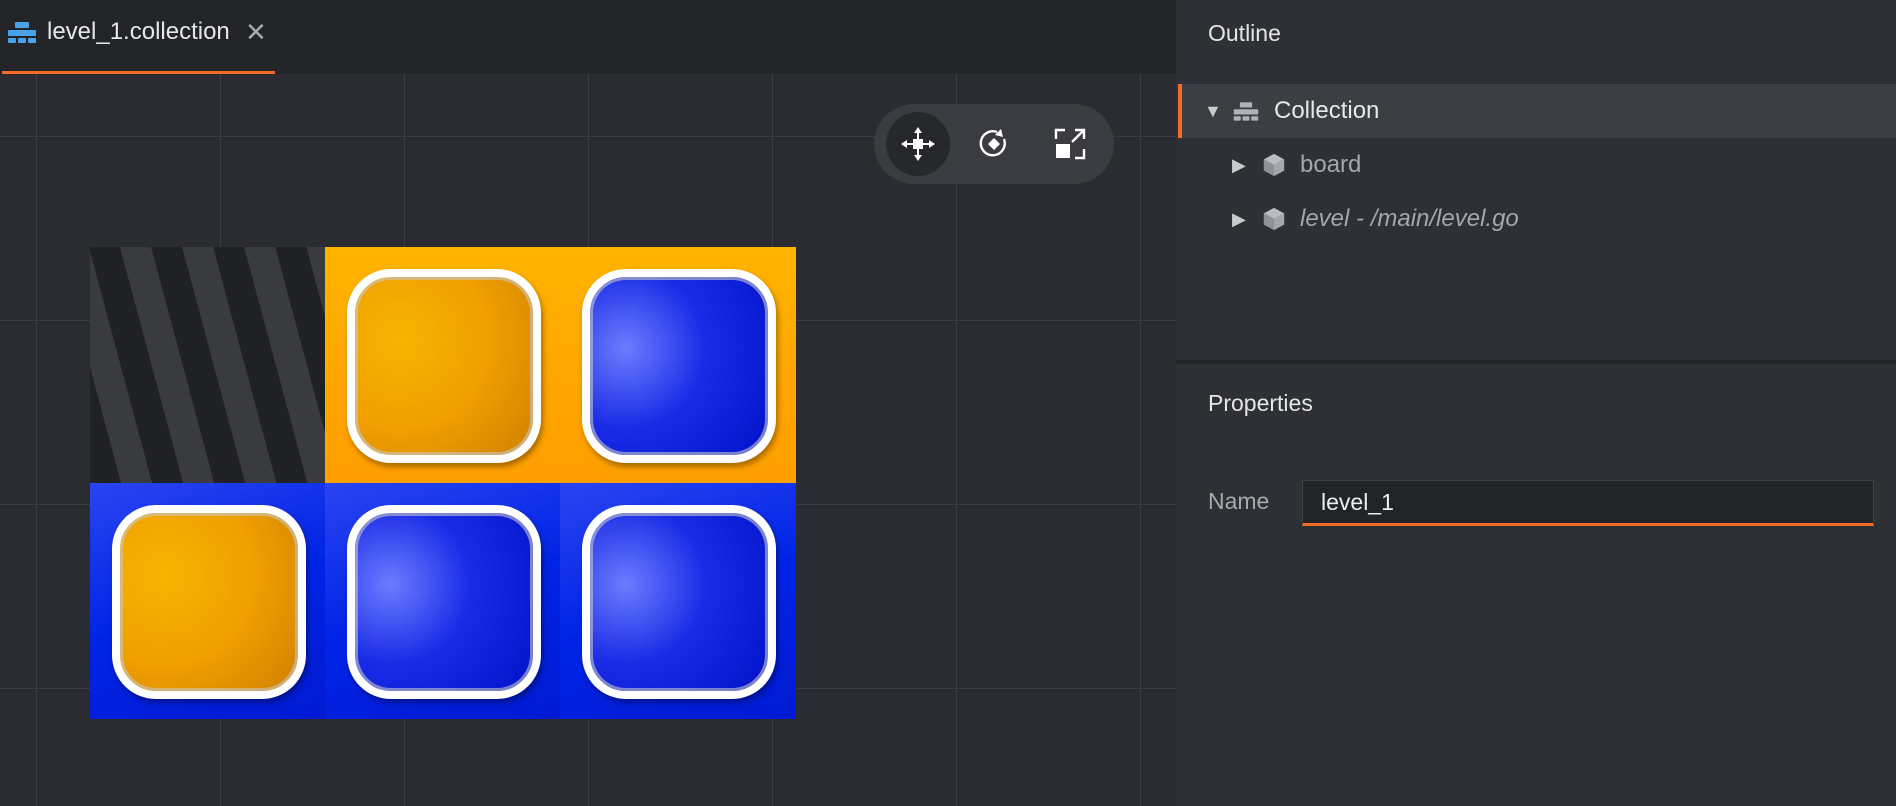  What do you see at coordinates (1538, 165) in the screenshot?
I see `outline-item-board: ▶ board` at bounding box center [1538, 165].